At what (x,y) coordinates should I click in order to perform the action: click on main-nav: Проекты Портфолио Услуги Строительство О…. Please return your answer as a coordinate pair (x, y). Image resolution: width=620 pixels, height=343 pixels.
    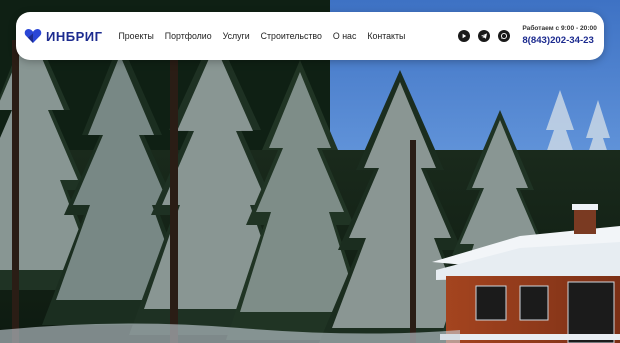
    Looking at the image, I should click on (267, 36).